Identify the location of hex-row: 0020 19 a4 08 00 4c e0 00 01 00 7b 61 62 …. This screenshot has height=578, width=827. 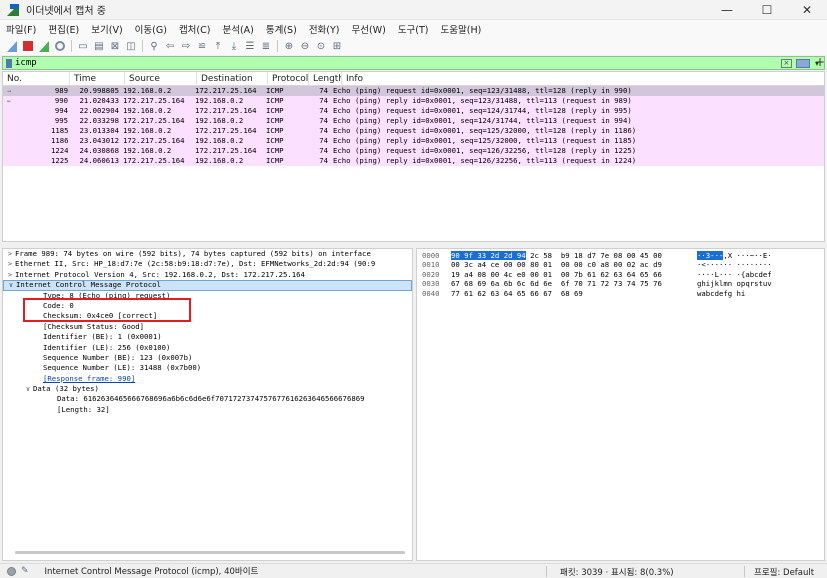
(620, 274).